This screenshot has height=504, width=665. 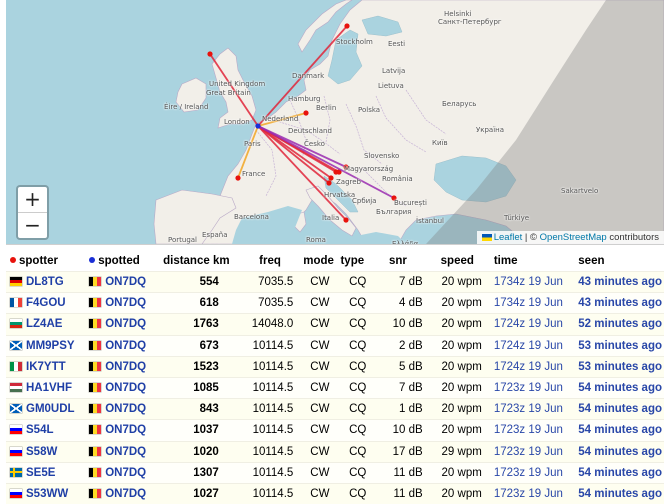 I want to click on zoom-in-button: +, so click(x=32, y=199).